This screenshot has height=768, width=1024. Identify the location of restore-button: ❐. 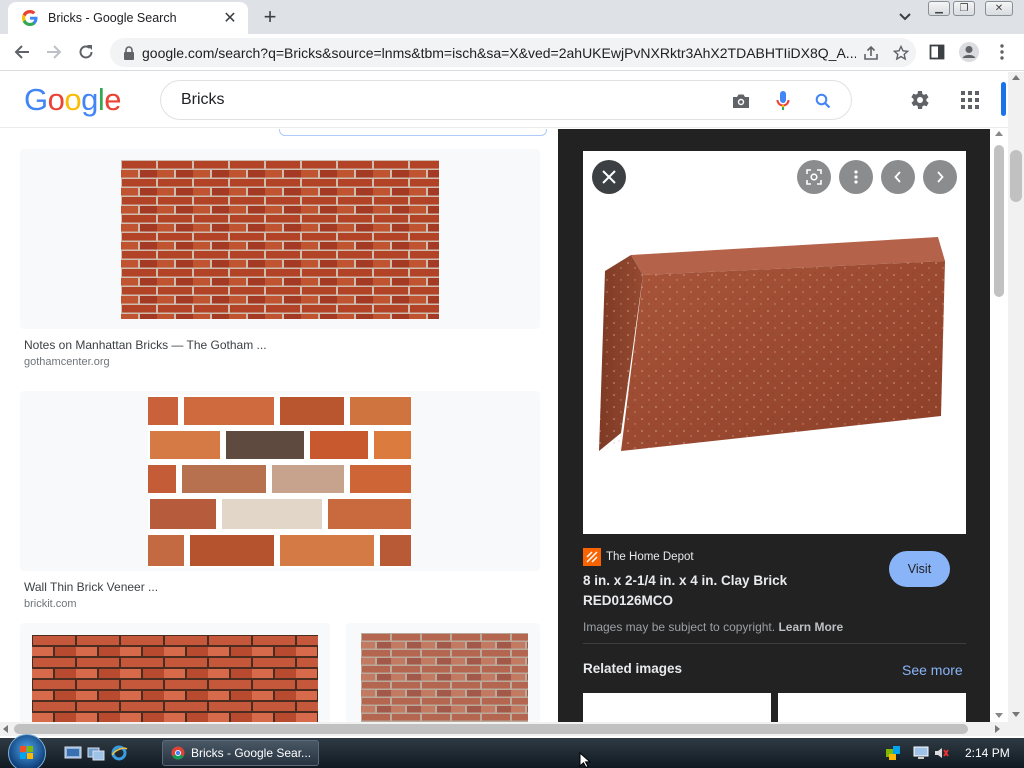
(964, 8).